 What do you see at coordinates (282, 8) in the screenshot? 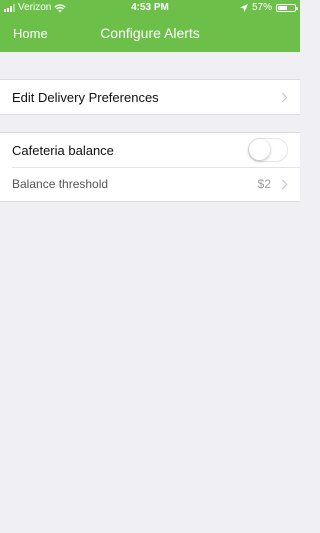
I see `battery-fill` at bounding box center [282, 8].